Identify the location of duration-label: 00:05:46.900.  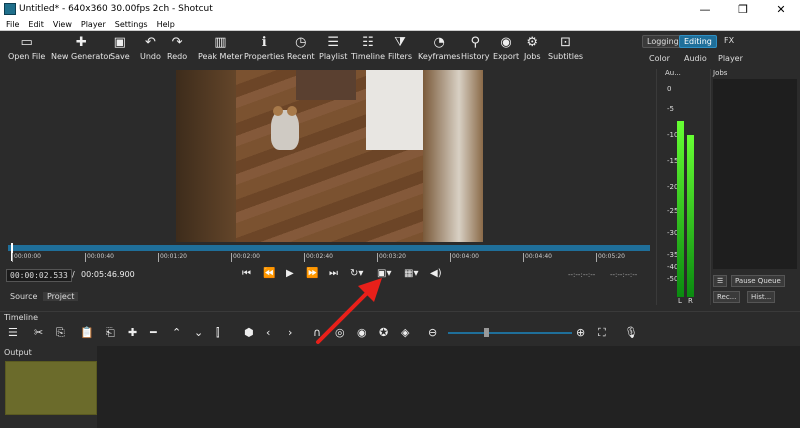
(108, 274).